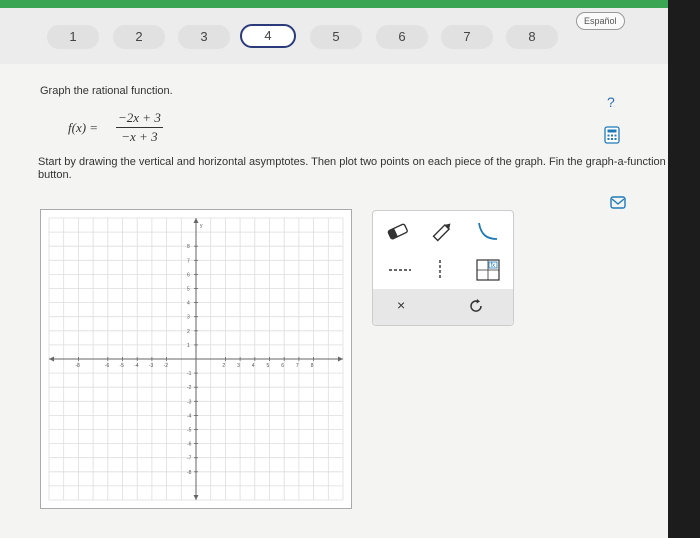 The image size is (700, 538). I want to click on function-numerator: −2x + 3, so click(139, 117).